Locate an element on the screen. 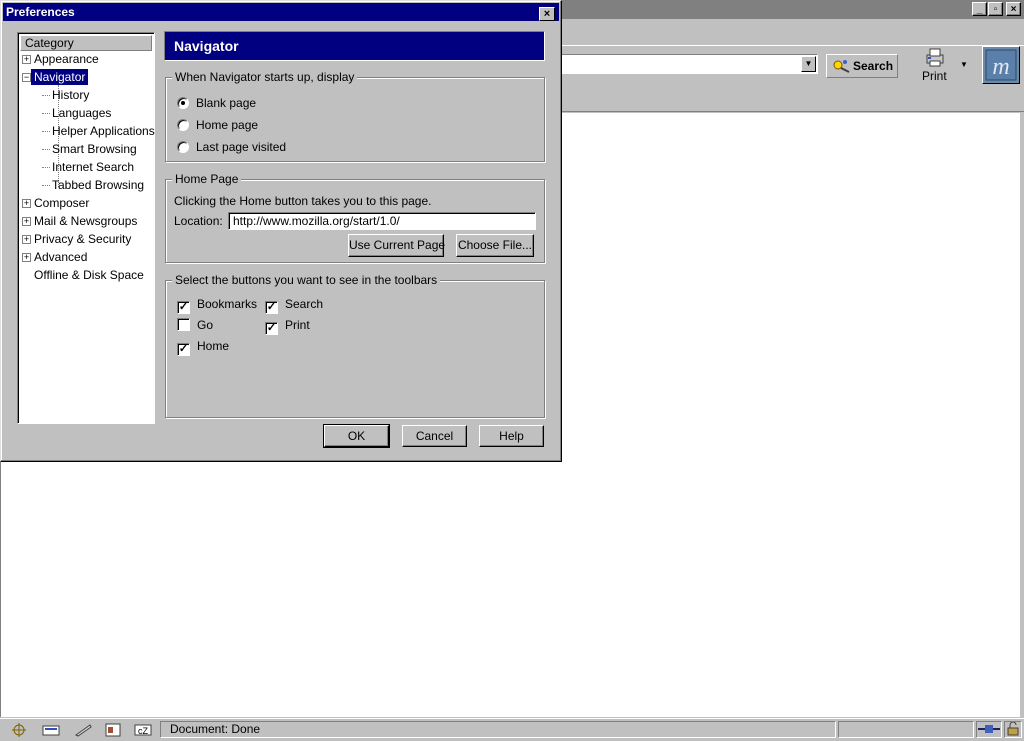 This screenshot has width=1024, height=741. tree-item-privacy-security: Privacy & Security is located at coordinates (82, 239).